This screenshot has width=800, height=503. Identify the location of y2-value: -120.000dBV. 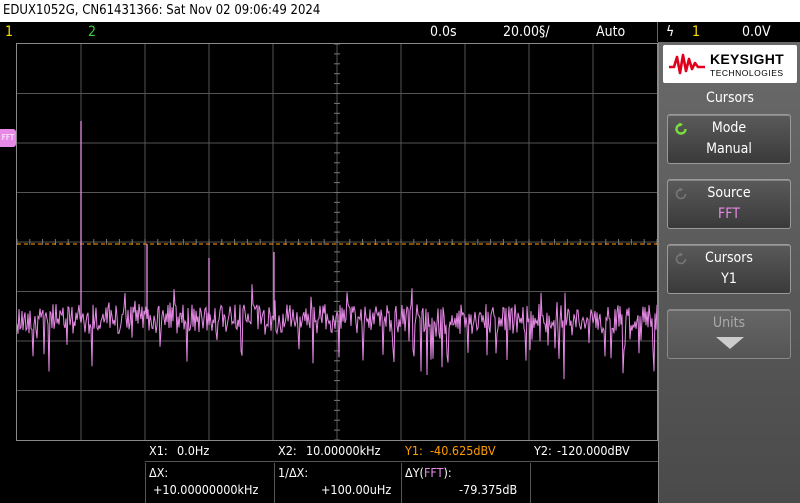
(593, 450).